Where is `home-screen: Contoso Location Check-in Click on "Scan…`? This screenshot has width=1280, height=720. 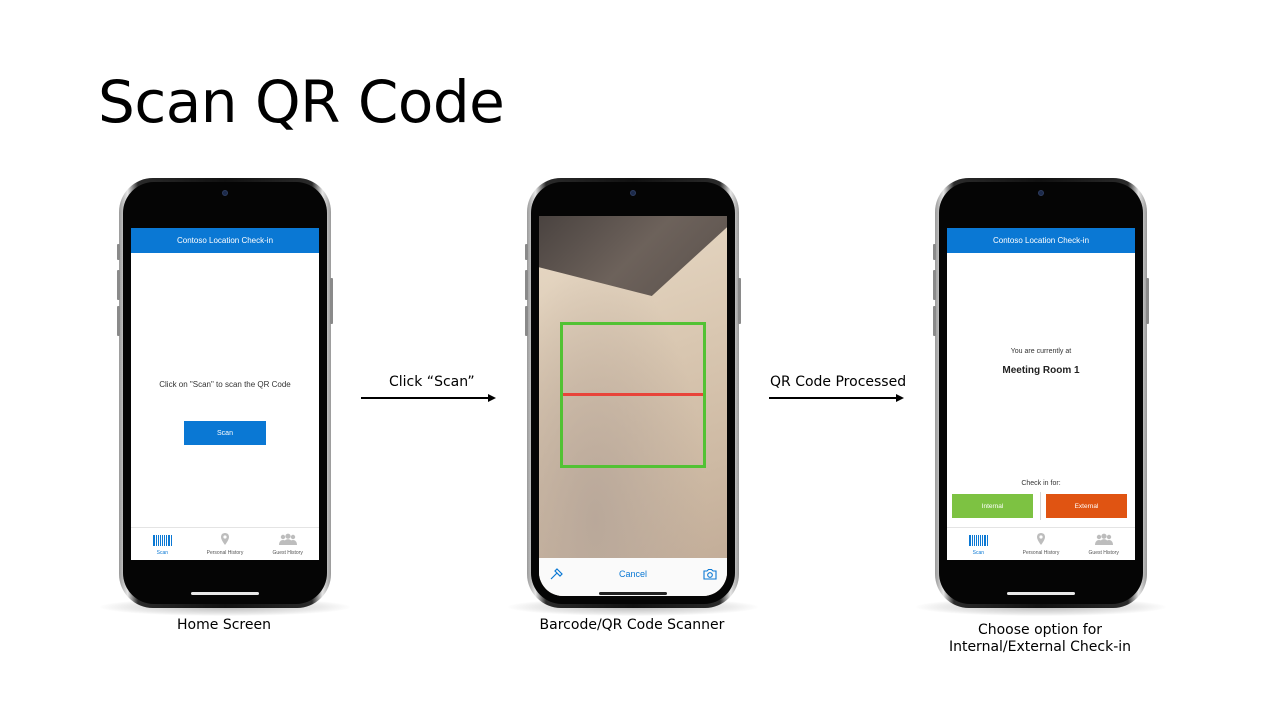
home-screen: Contoso Location Check-in Click on "Scan… is located at coordinates (225, 394).